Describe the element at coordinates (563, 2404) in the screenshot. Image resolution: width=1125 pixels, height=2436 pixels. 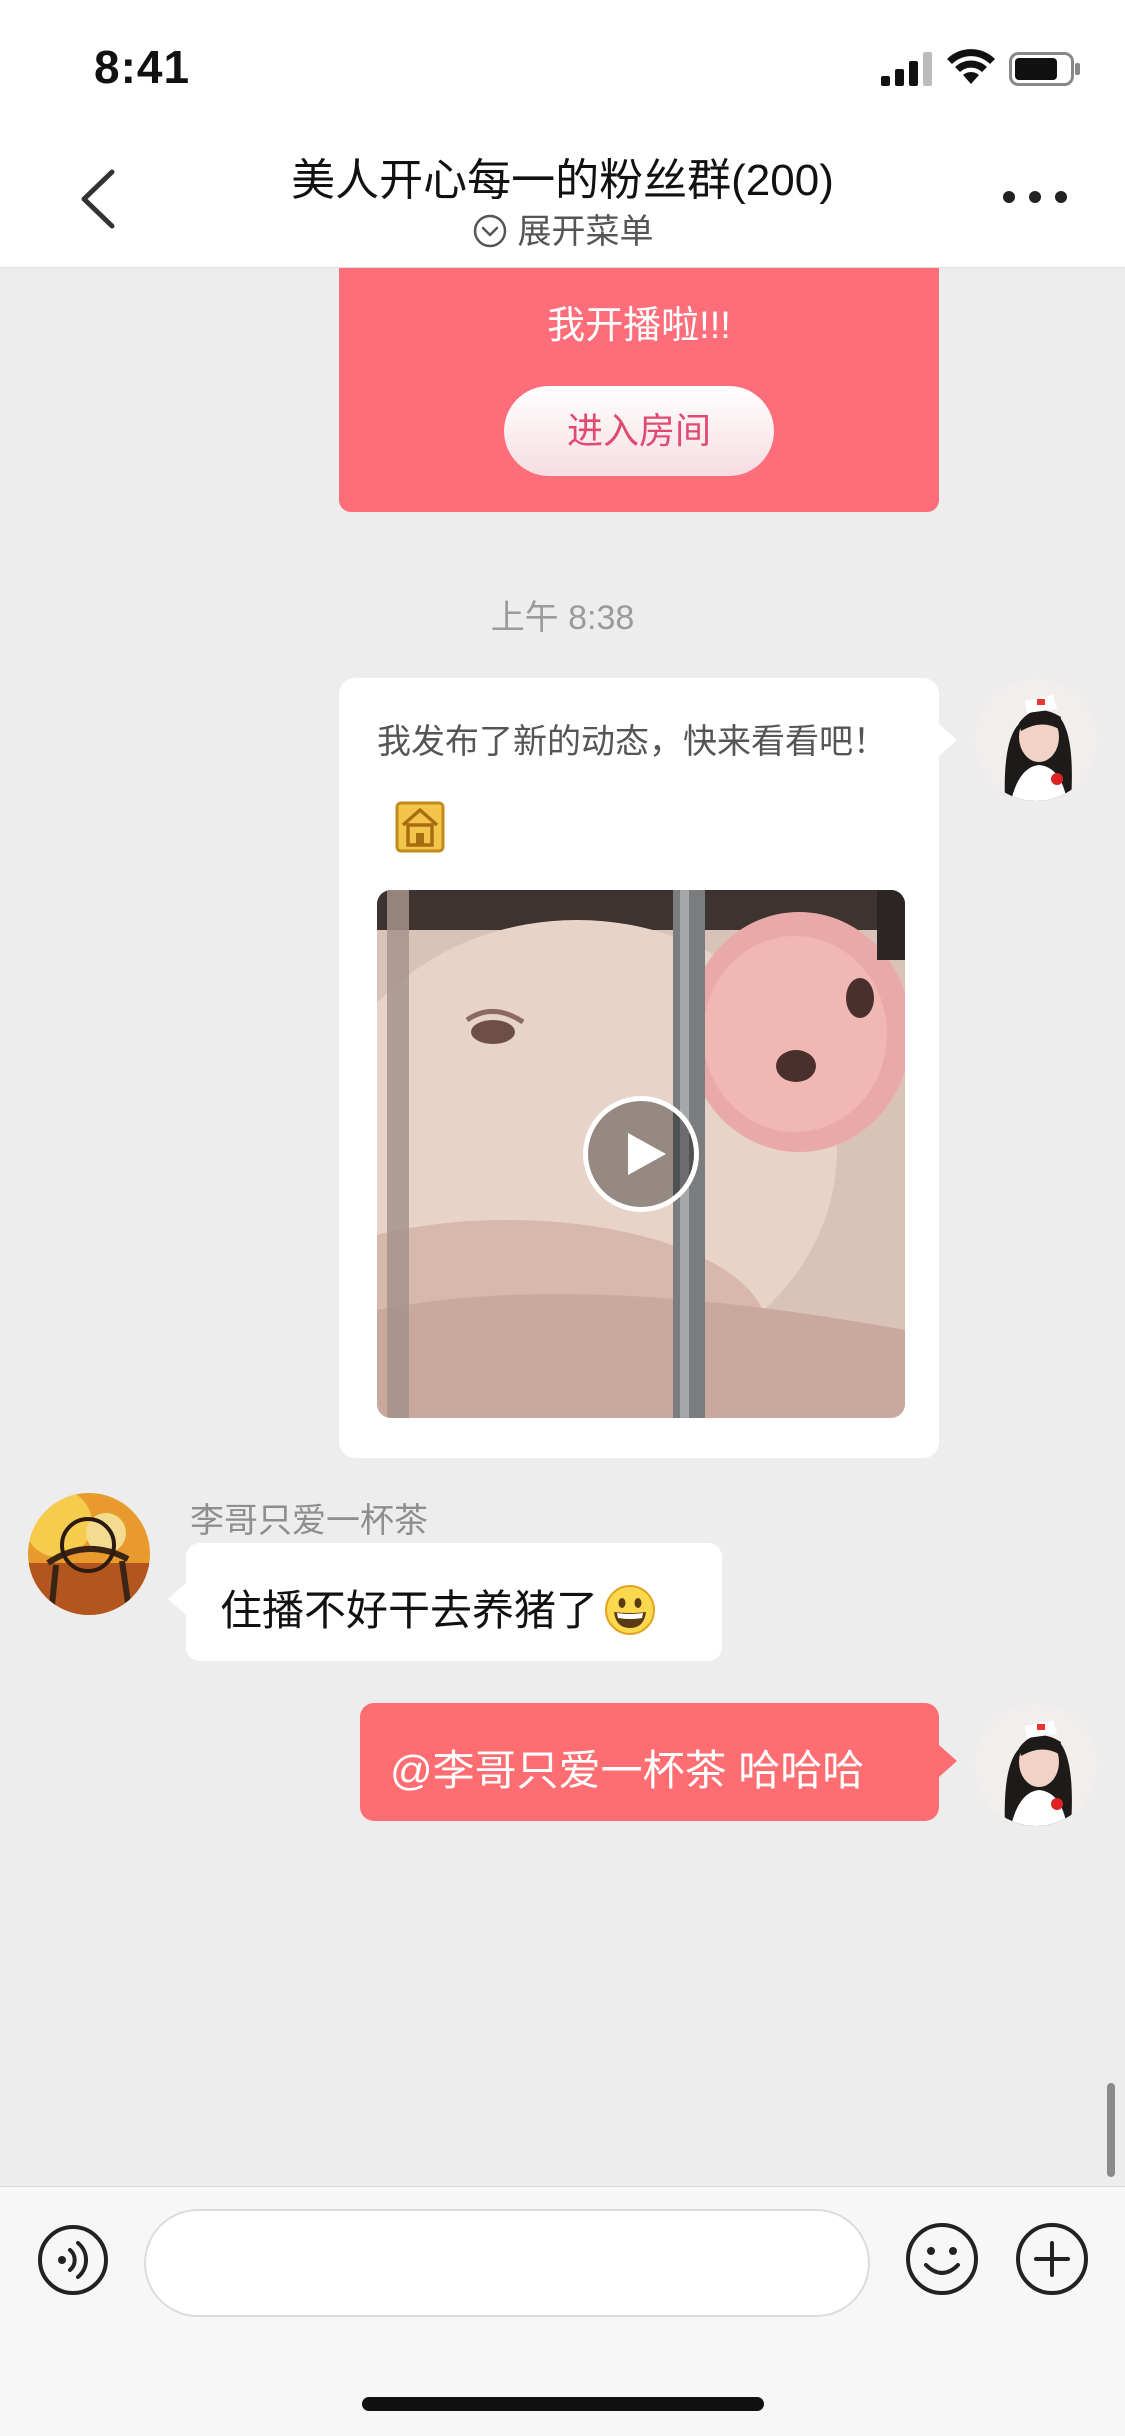
I see `home-indicator` at that location.